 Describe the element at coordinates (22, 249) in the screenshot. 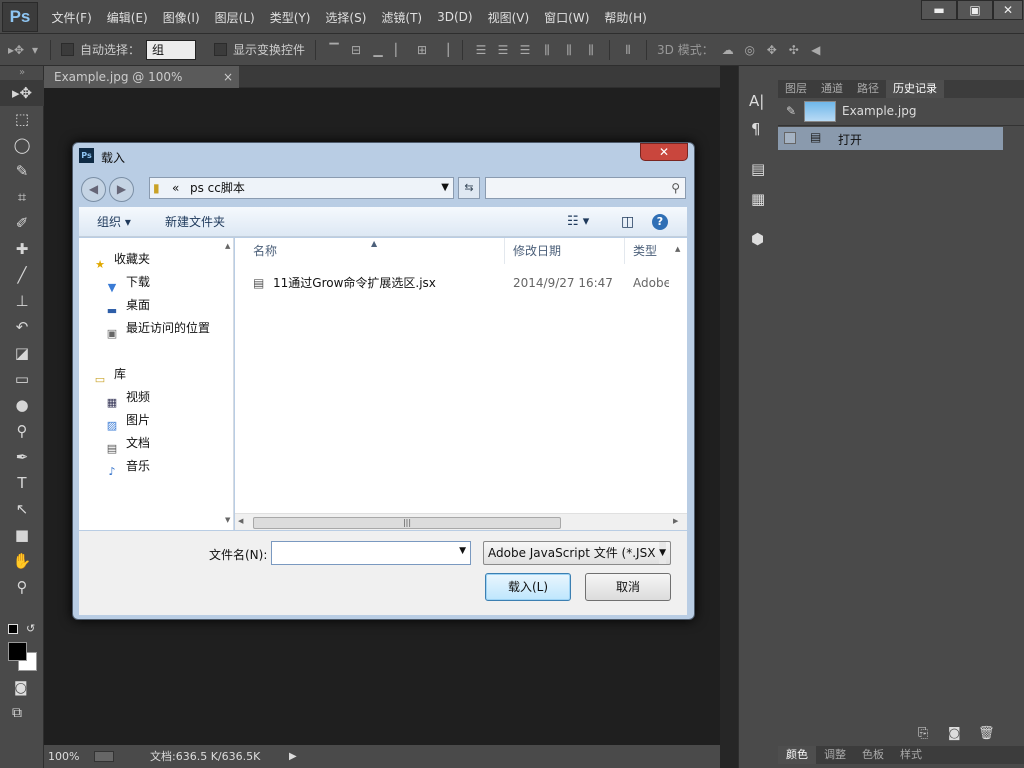

I see `healing-tool-icon: ✚` at that location.